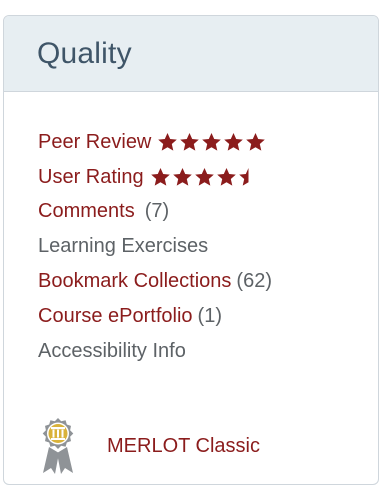  What do you see at coordinates (94, 142) in the screenshot?
I see `peer-review-link: Peer Review` at bounding box center [94, 142].